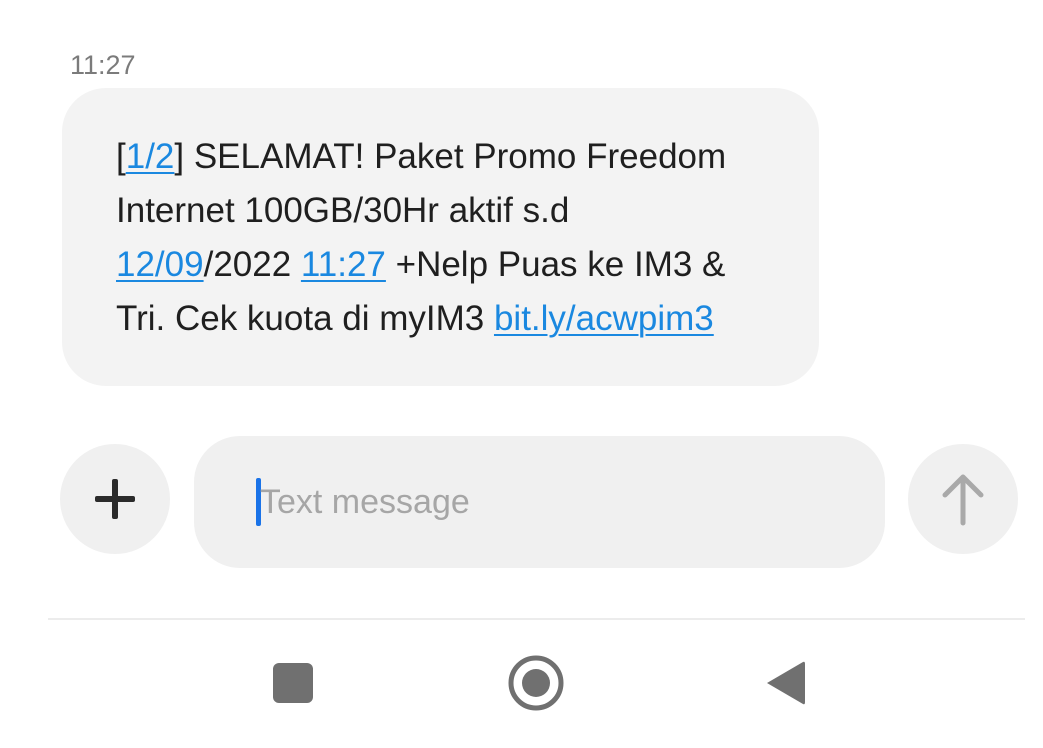  I want to click on message-composer, so click(539, 502).